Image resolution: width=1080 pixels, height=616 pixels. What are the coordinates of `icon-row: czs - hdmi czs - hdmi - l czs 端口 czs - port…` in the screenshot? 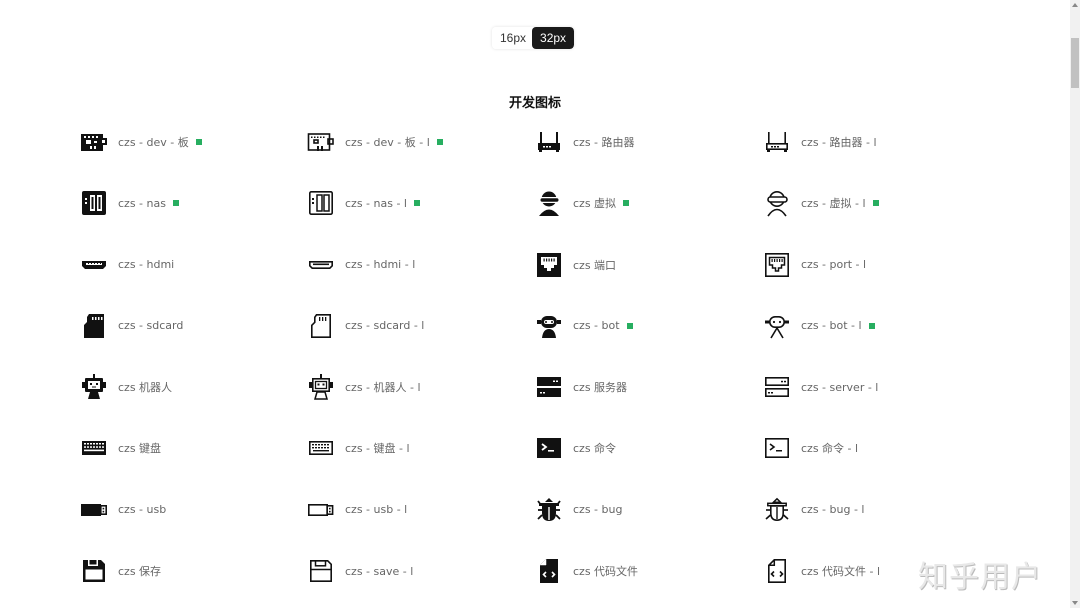 It's located at (540, 279).